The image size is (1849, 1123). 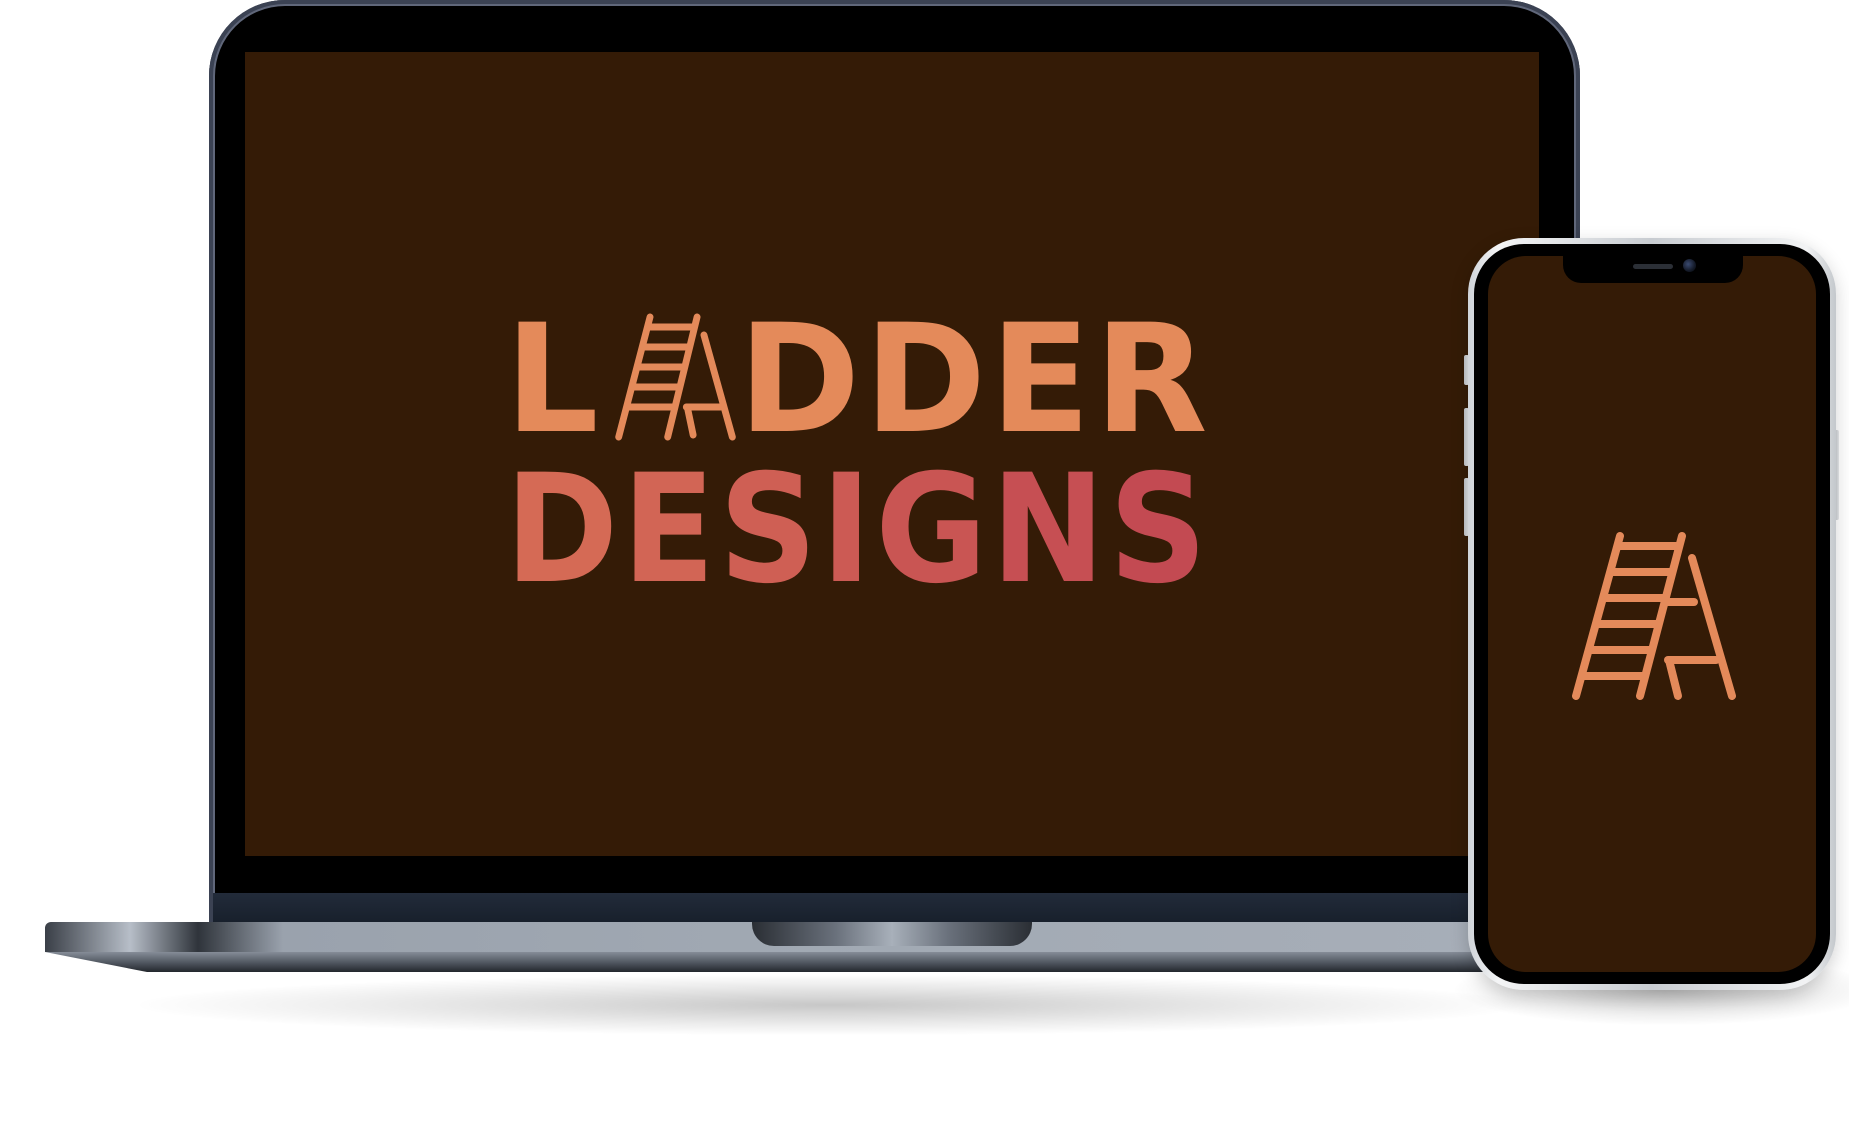 What do you see at coordinates (563, 530) in the screenshot?
I see `logo-letter: D` at bounding box center [563, 530].